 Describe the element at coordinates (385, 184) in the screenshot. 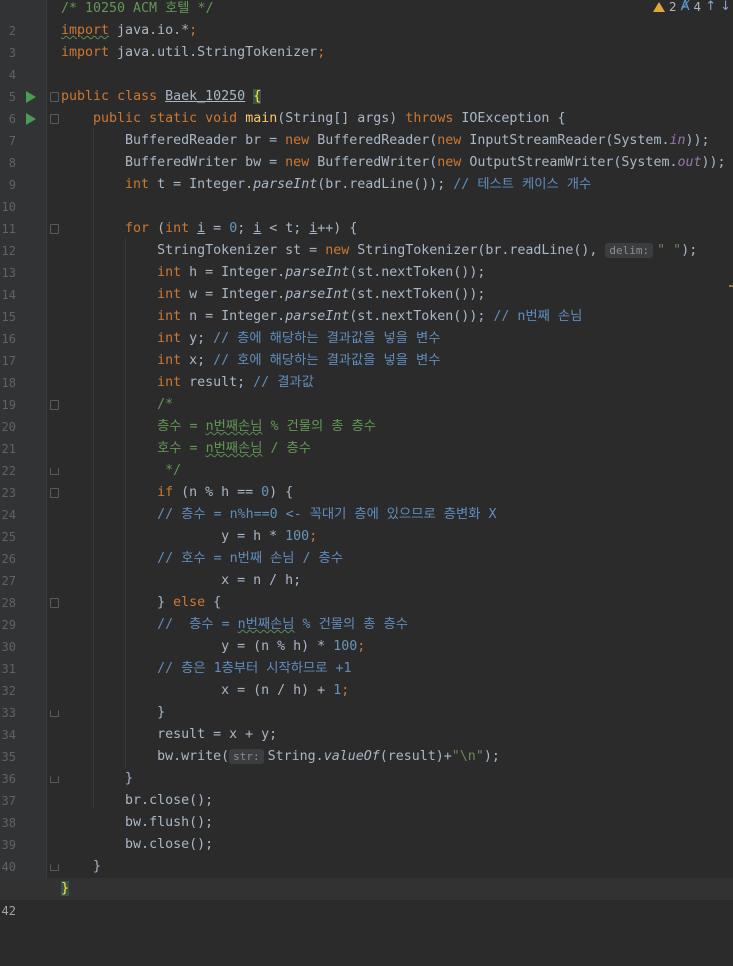

I see `statement: (br.readLine());` at that location.